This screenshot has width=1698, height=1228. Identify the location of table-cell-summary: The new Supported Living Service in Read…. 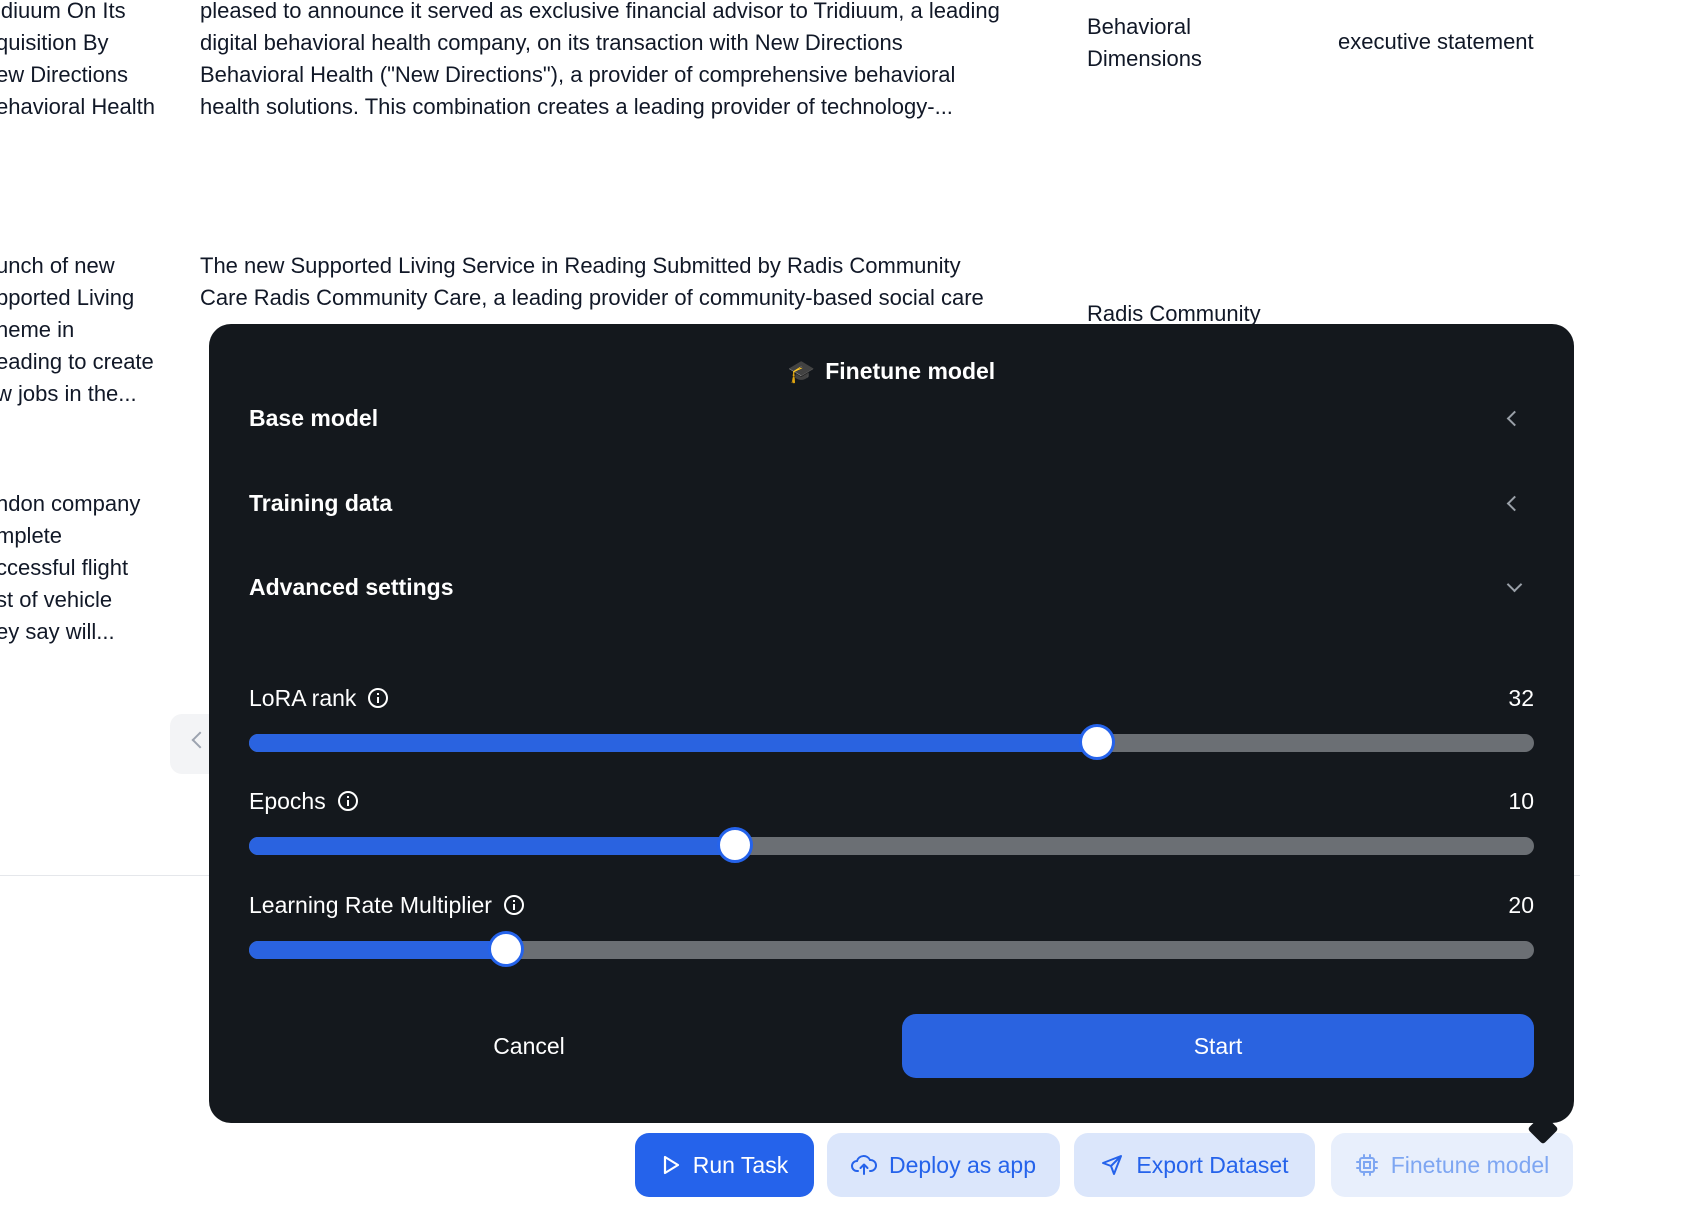
(625, 282).